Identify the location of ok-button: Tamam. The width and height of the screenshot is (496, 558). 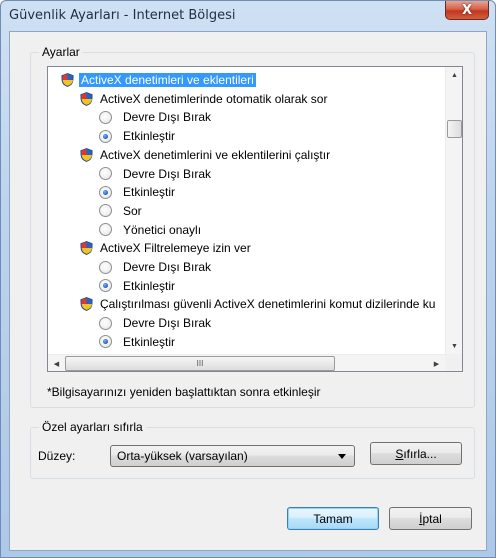
(333, 518).